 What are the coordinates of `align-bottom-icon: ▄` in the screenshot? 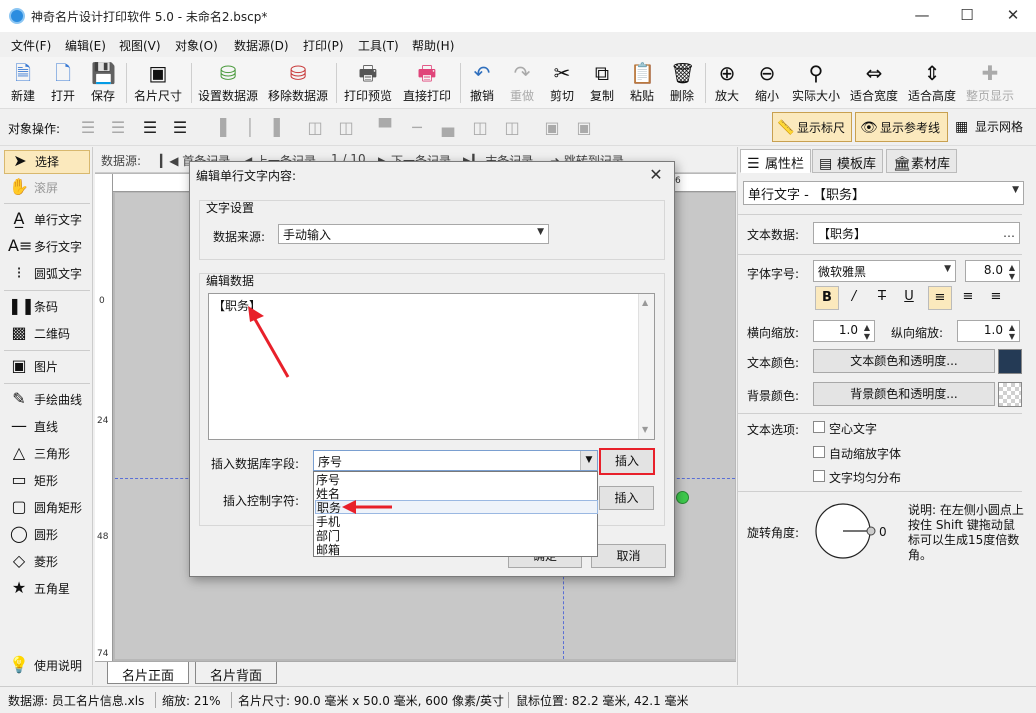 It's located at (448, 128).